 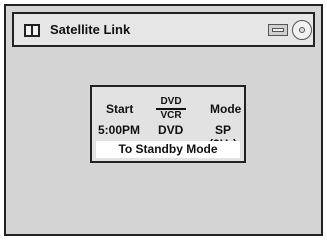 I want to click on device-header-bottom: VCR, so click(x=171, y=115).